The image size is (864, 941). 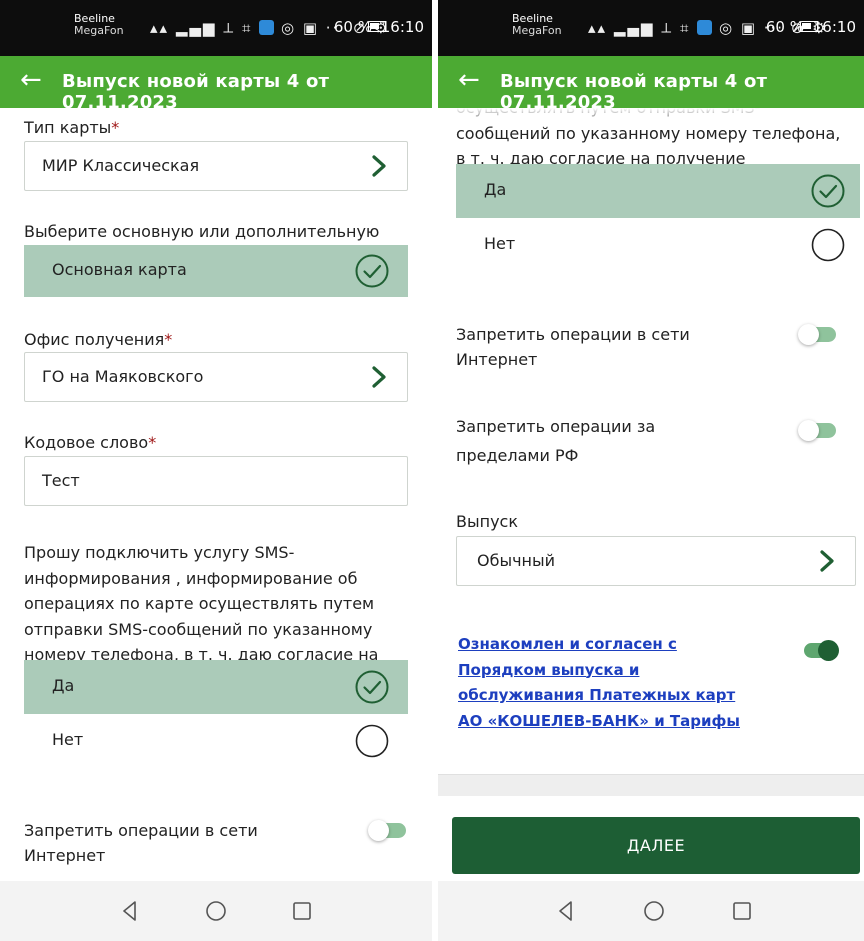 I want to click on block-abroad-label: Запретить операции за пределами РФ, so click(x=556, y=441).